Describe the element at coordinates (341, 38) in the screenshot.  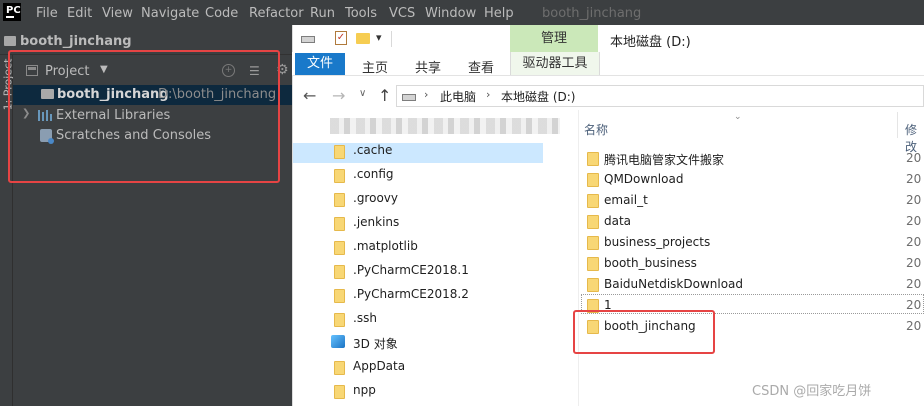
I see `properties-icon: ✓` at that location.